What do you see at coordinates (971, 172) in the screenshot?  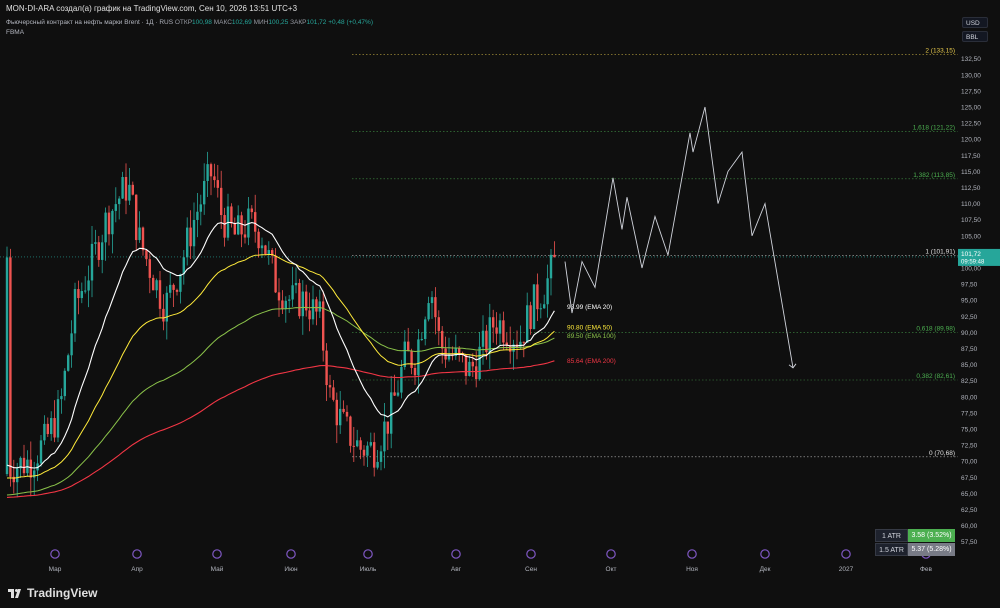 I see `price-tick-label: 115,00` at bounding box center [971, 172].